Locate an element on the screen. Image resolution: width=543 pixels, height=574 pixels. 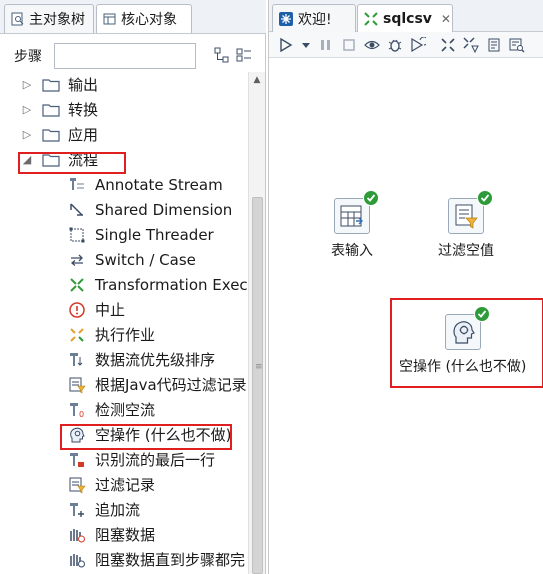
tree-label: 执行作业 is located at coordinates (125, 335).